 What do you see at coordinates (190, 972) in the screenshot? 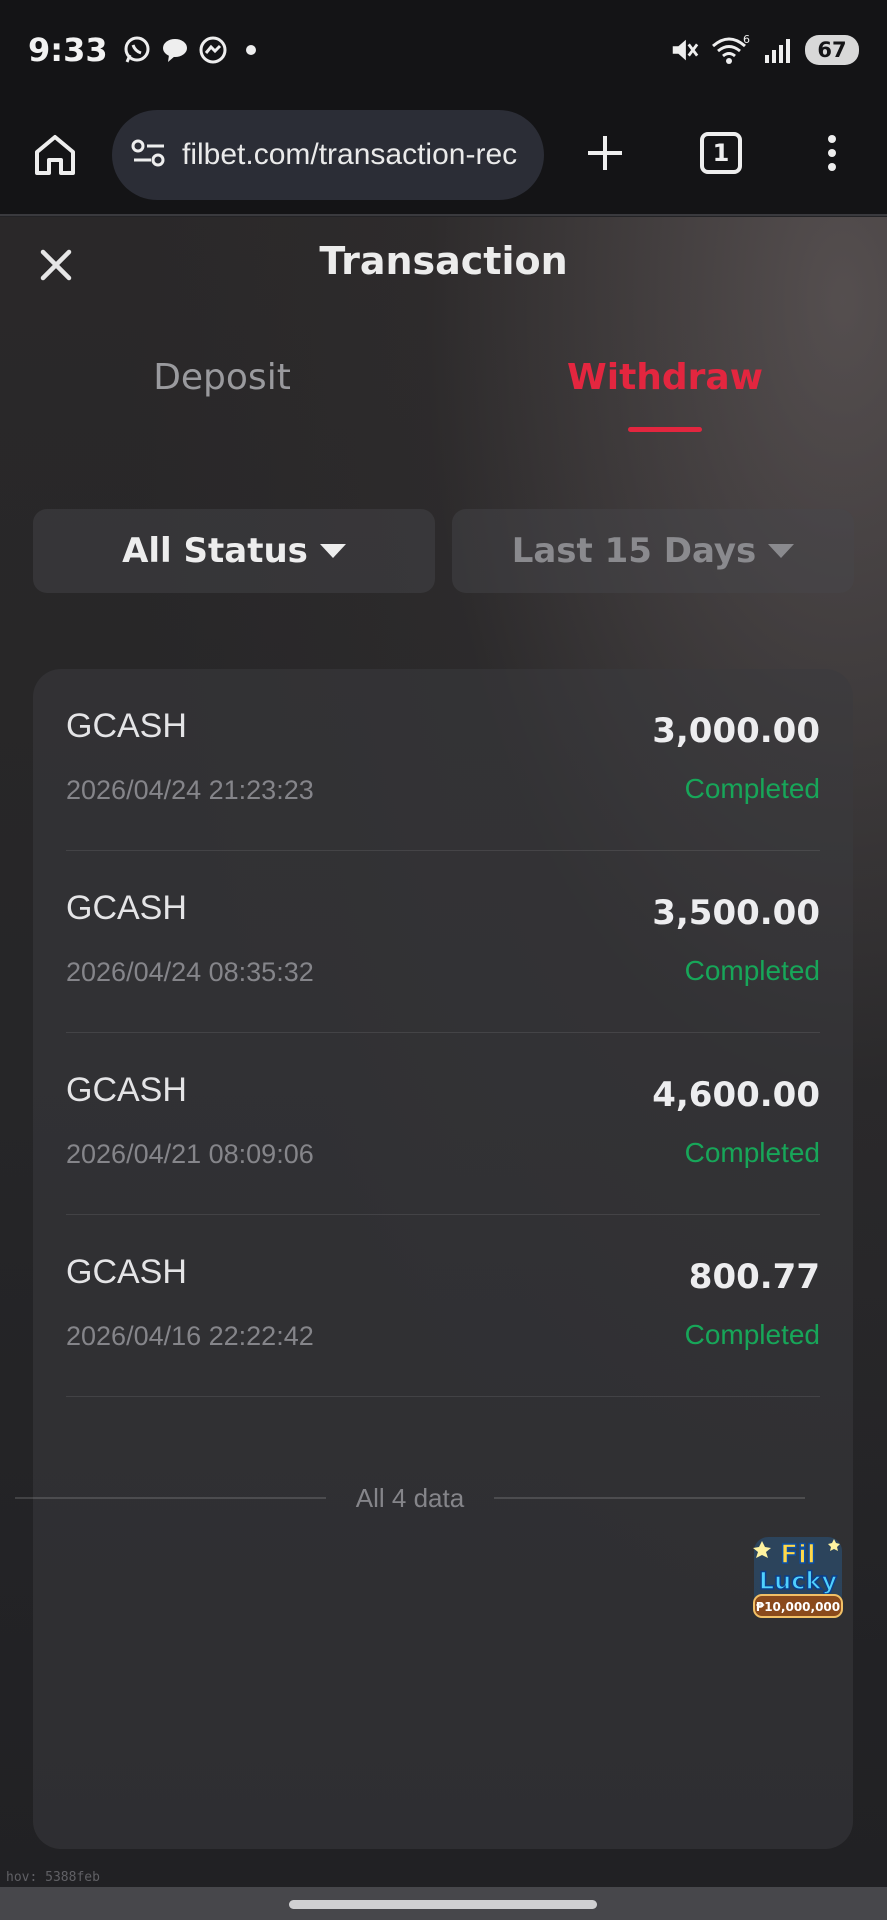
I see `transaction-date: 2026/04/24 08:35:32` at bounding box center [190, 972].